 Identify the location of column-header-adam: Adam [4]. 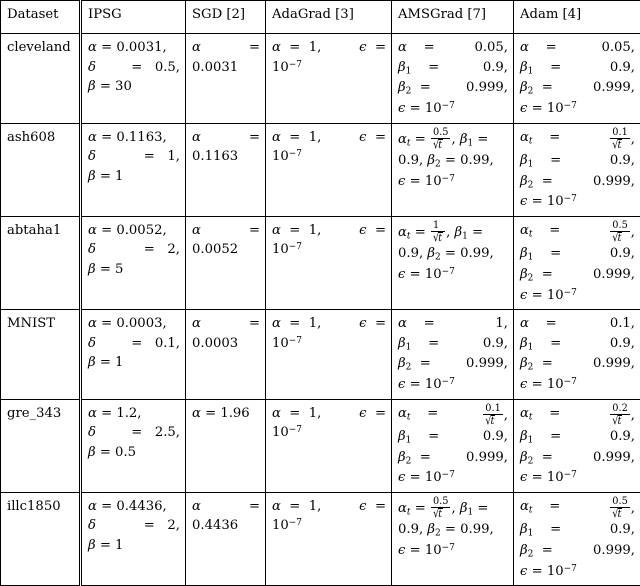
(577, 17).